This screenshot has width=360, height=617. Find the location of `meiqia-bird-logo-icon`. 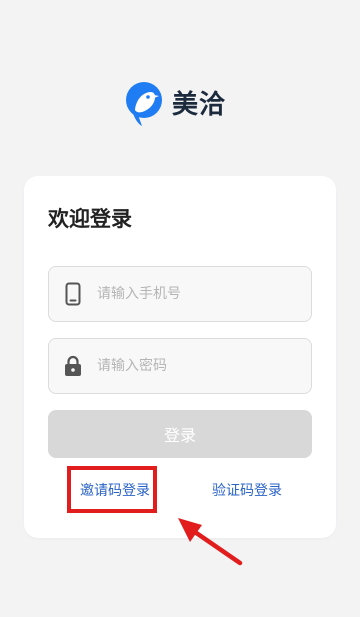

meiqia-bird-logo-icon is located at coordinates (144, 104).